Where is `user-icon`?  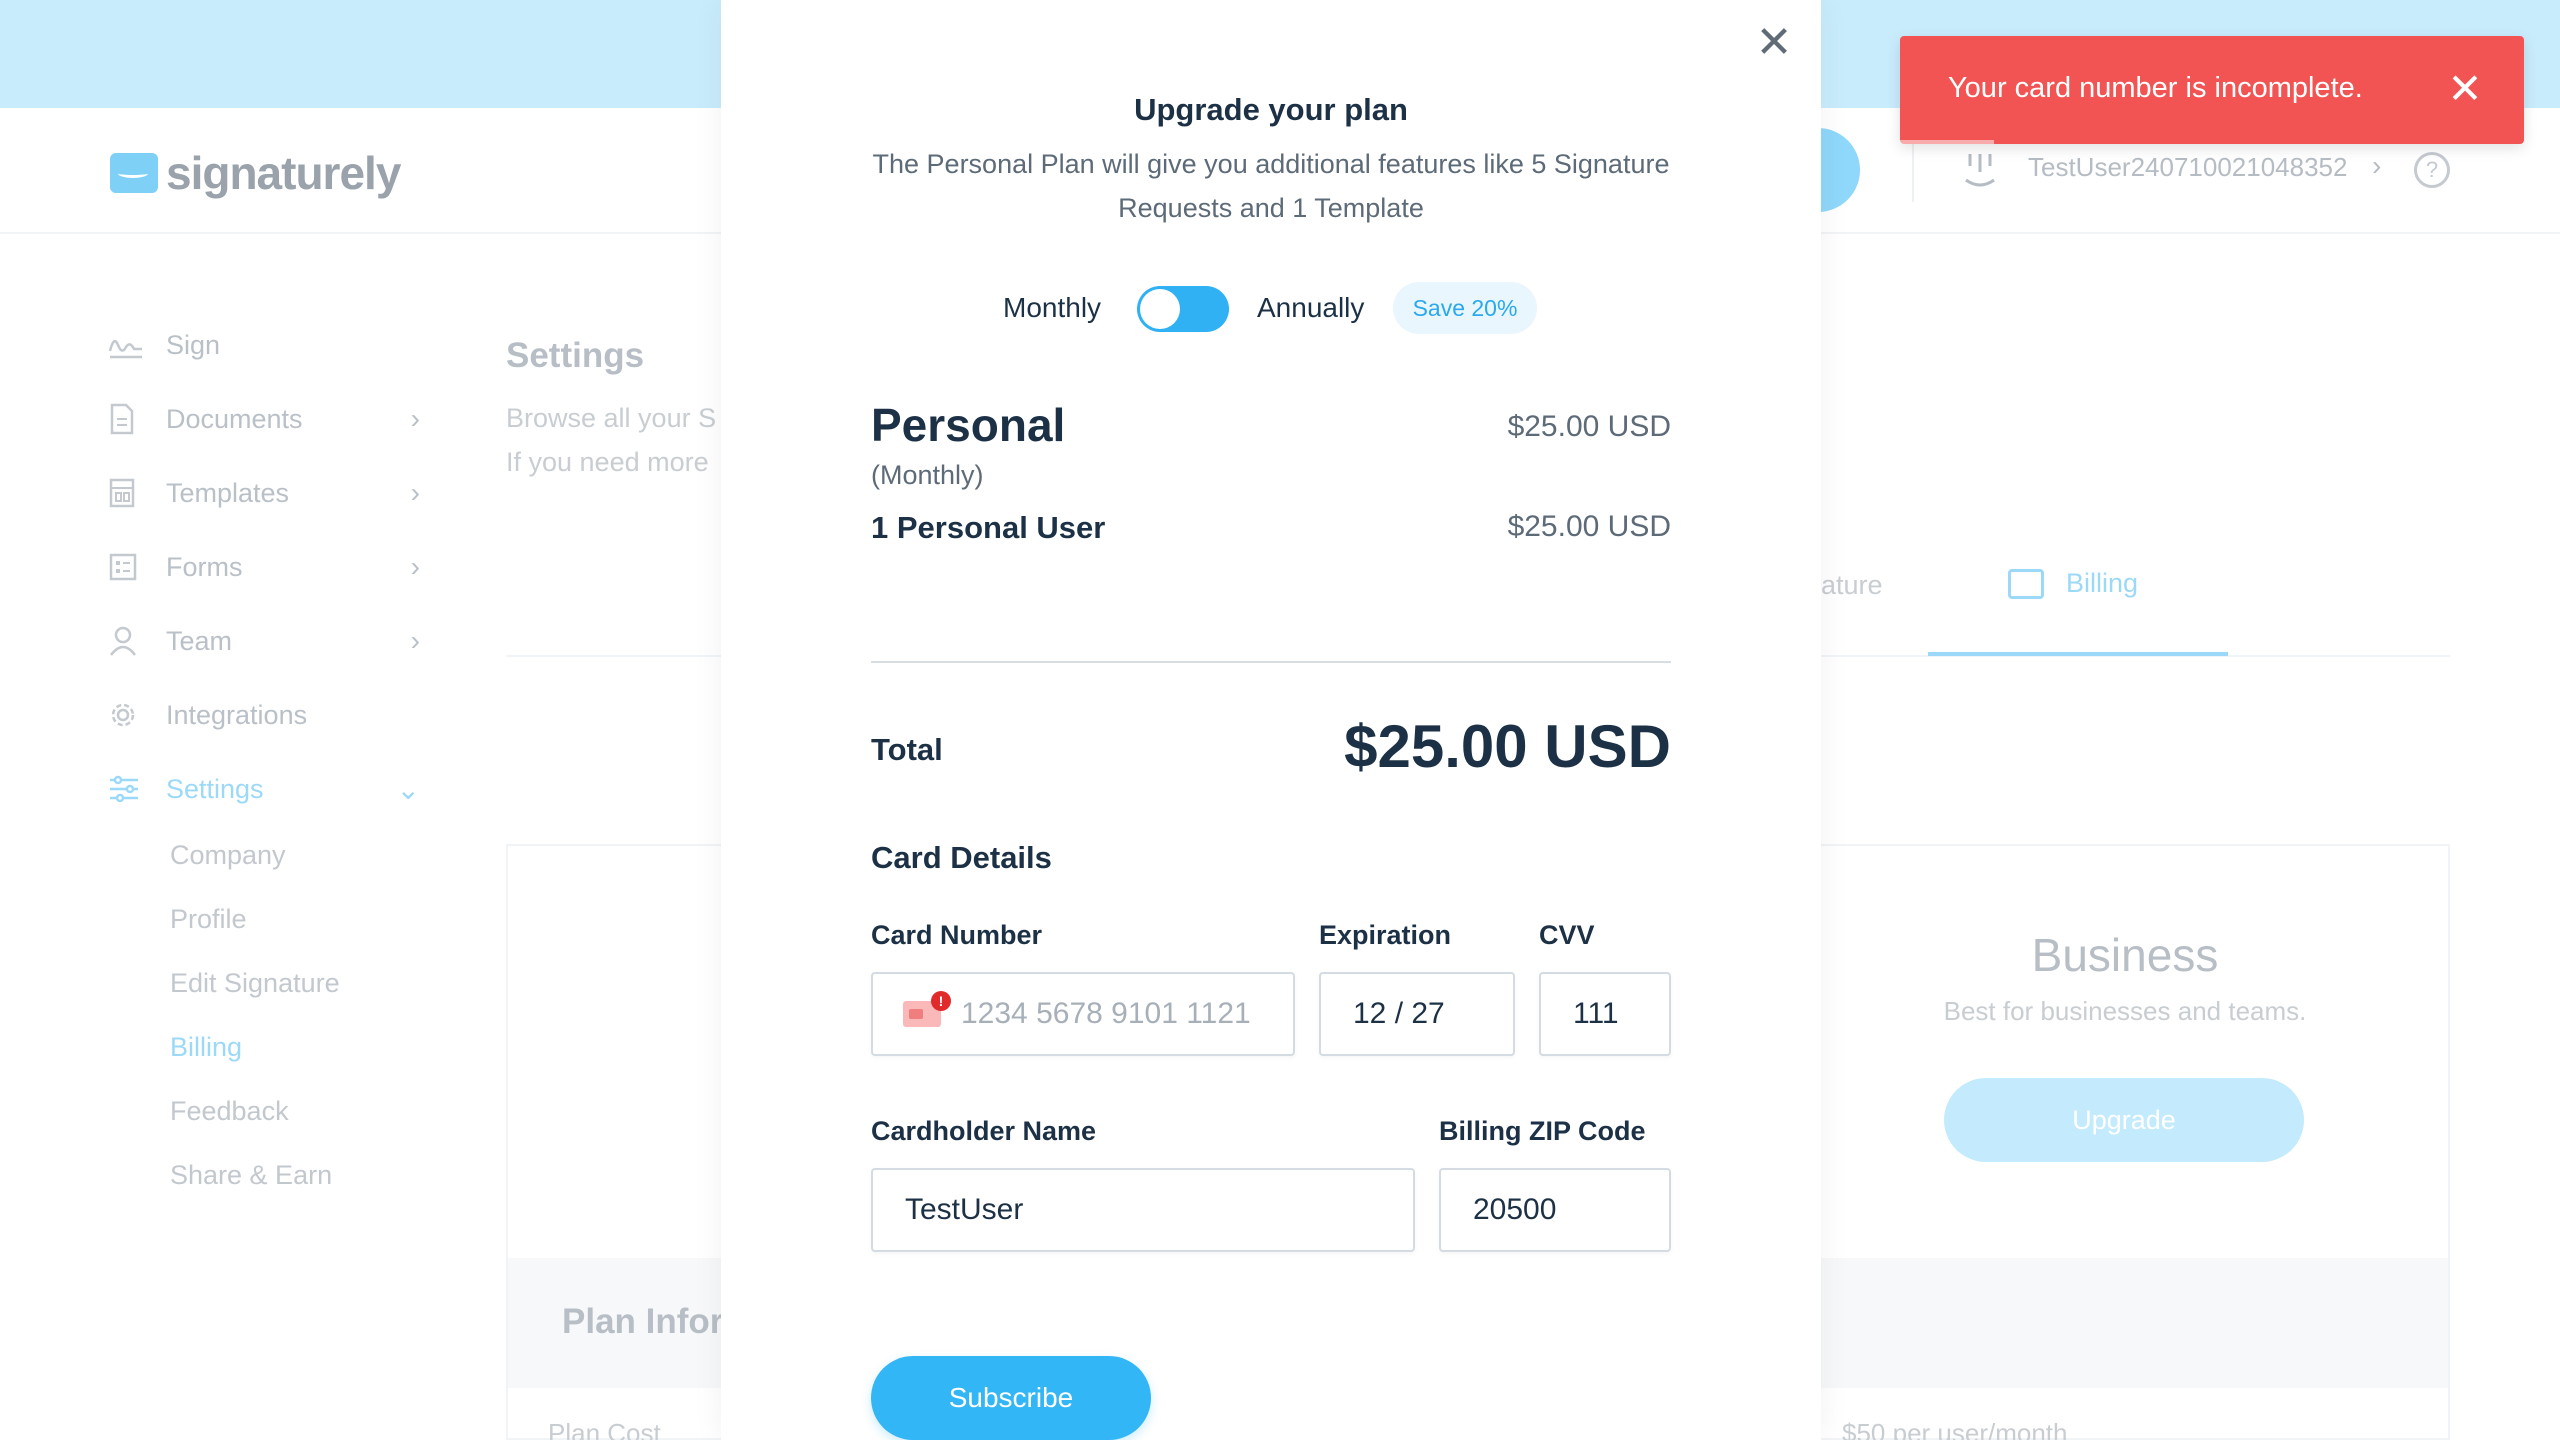 user-icon is located at coordinates (130, 641).